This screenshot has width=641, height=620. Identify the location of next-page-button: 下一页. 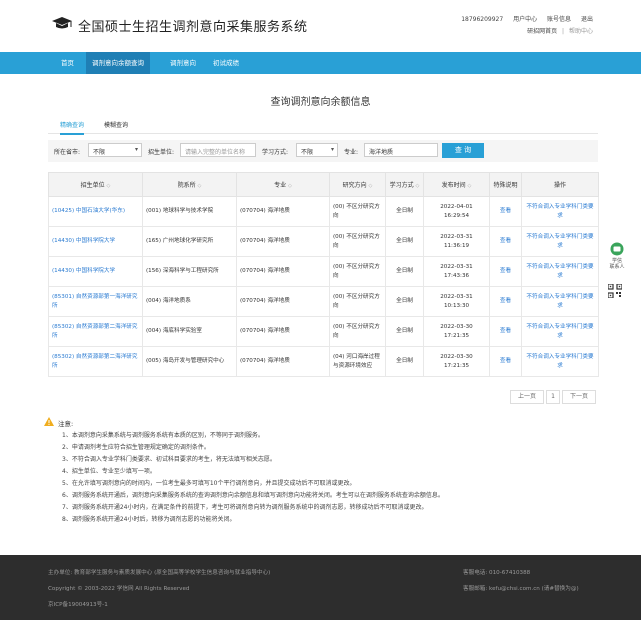
(579, 397).